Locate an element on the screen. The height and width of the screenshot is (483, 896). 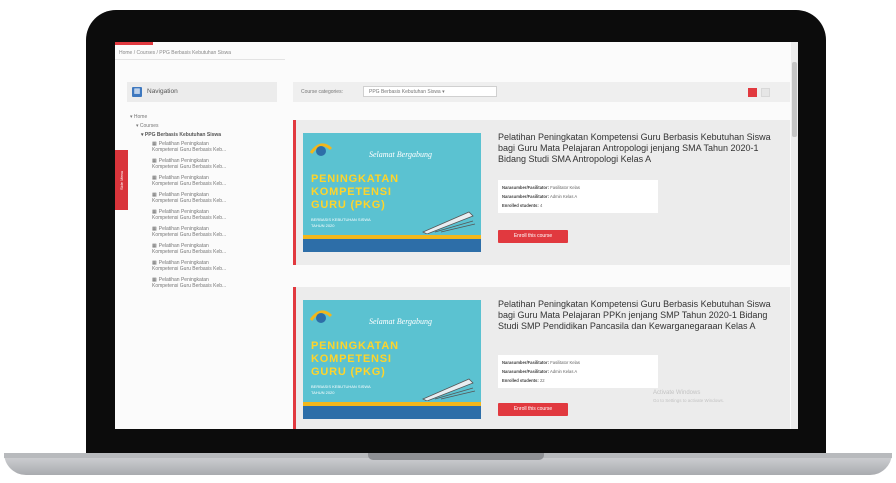
topbar-accent is located at coordinates (134, 43).